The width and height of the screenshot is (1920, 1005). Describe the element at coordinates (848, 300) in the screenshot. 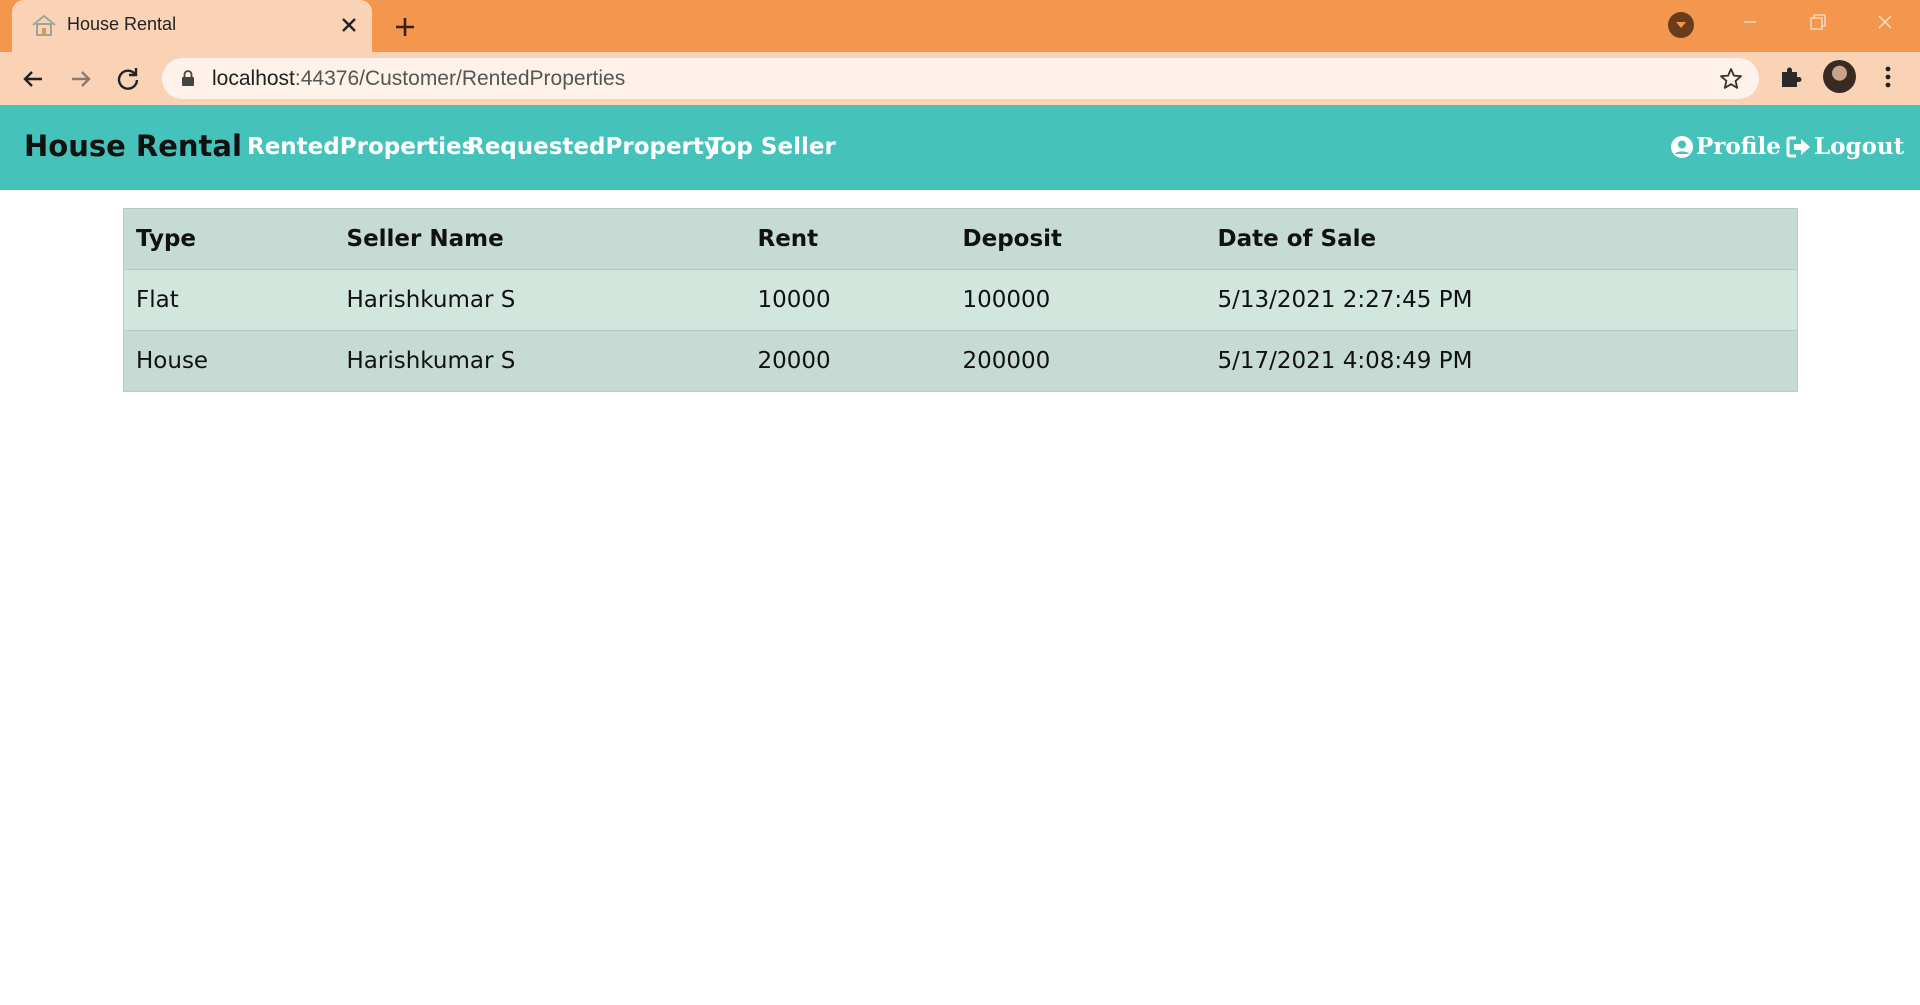

I see `cell-rent: 10000` at that location.